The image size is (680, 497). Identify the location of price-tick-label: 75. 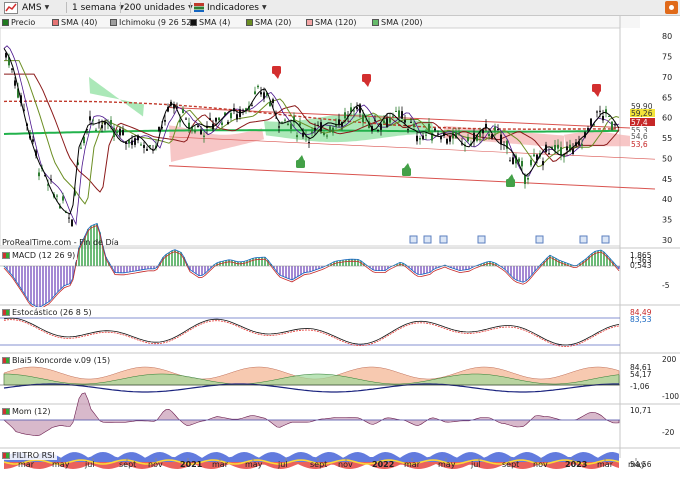
(667, 57).